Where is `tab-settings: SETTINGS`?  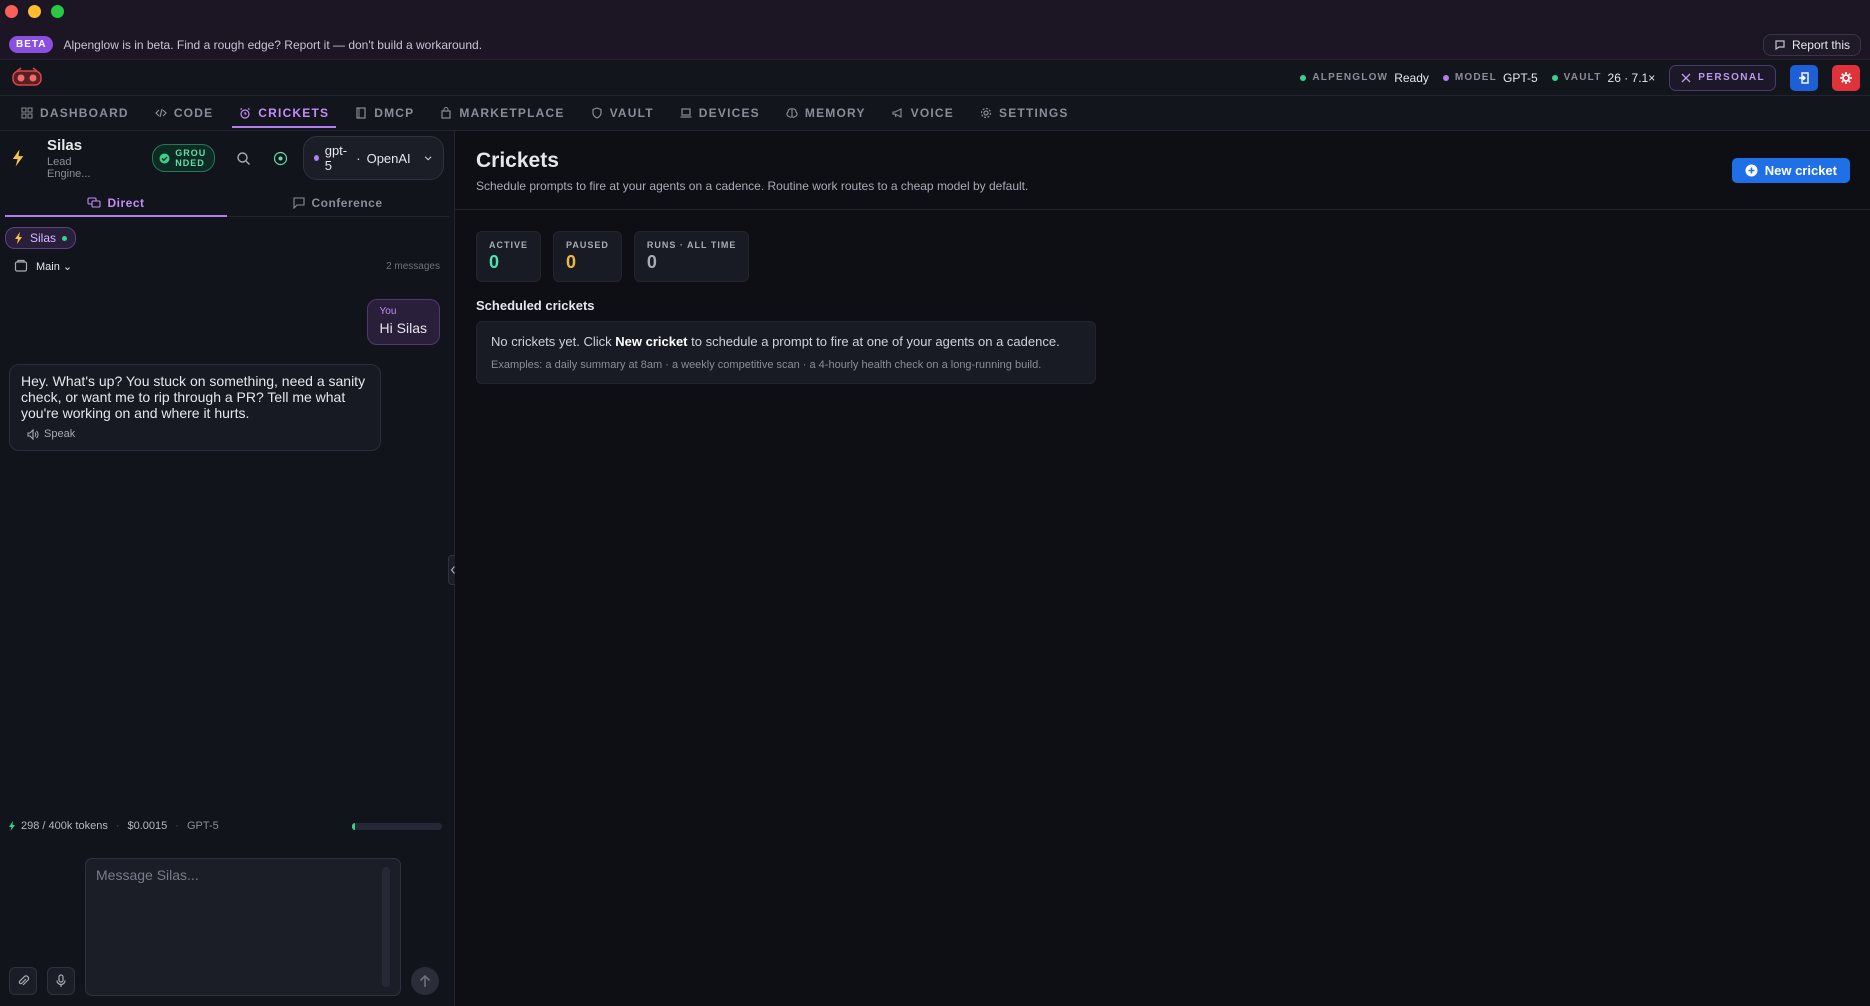
tab-settings: SETTINGS is located at coordinates (1024, 113).